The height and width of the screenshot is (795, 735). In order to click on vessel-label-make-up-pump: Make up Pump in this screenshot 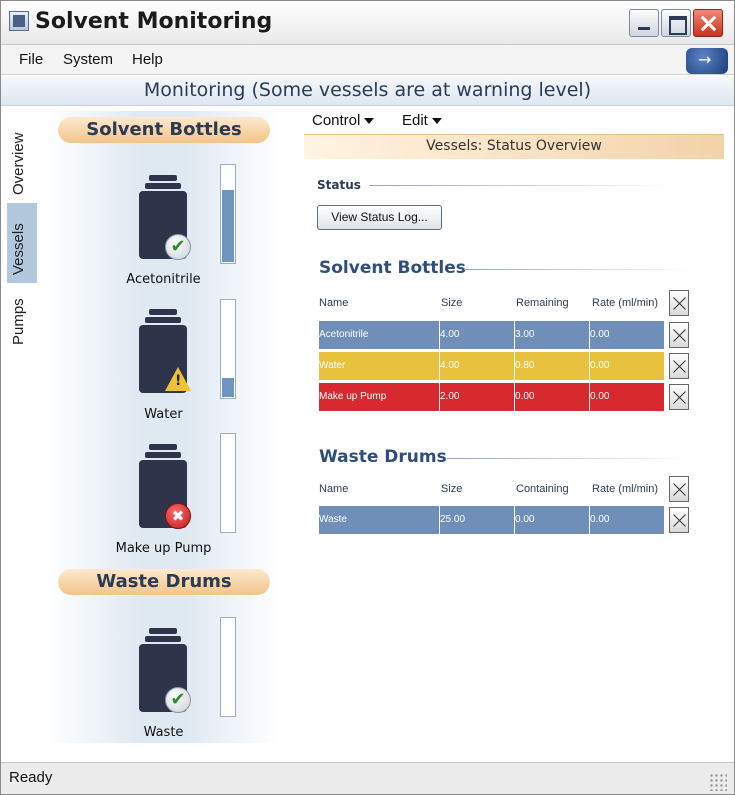, I will do `click(163, 548)`.